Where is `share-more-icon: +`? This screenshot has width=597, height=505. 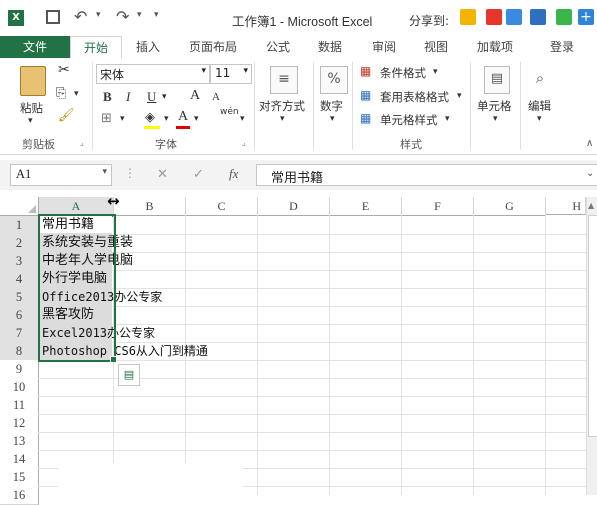 share-more-icon: + is located at coordinates (586, 17).